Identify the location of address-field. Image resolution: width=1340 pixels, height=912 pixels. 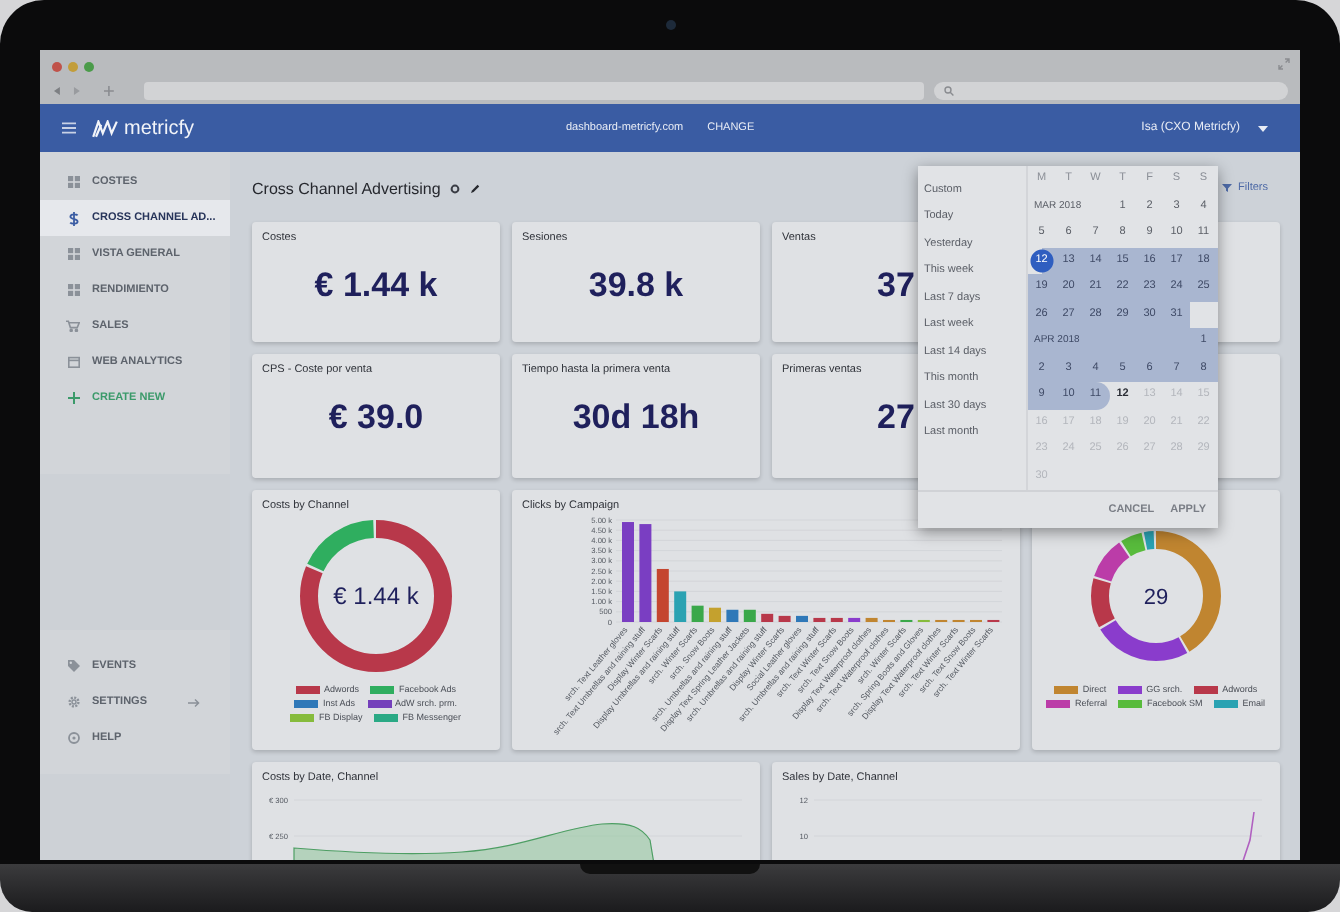
(534, 90).